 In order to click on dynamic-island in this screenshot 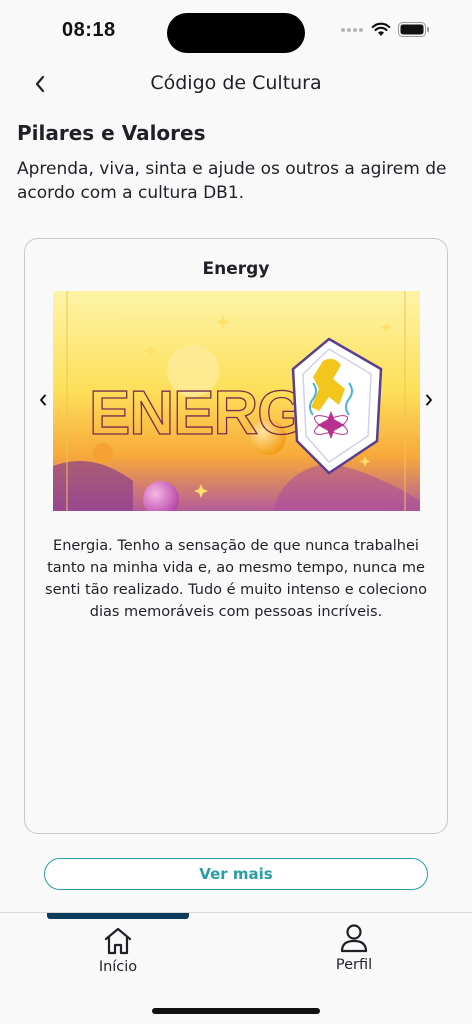, I will do `click(236, 33)`.